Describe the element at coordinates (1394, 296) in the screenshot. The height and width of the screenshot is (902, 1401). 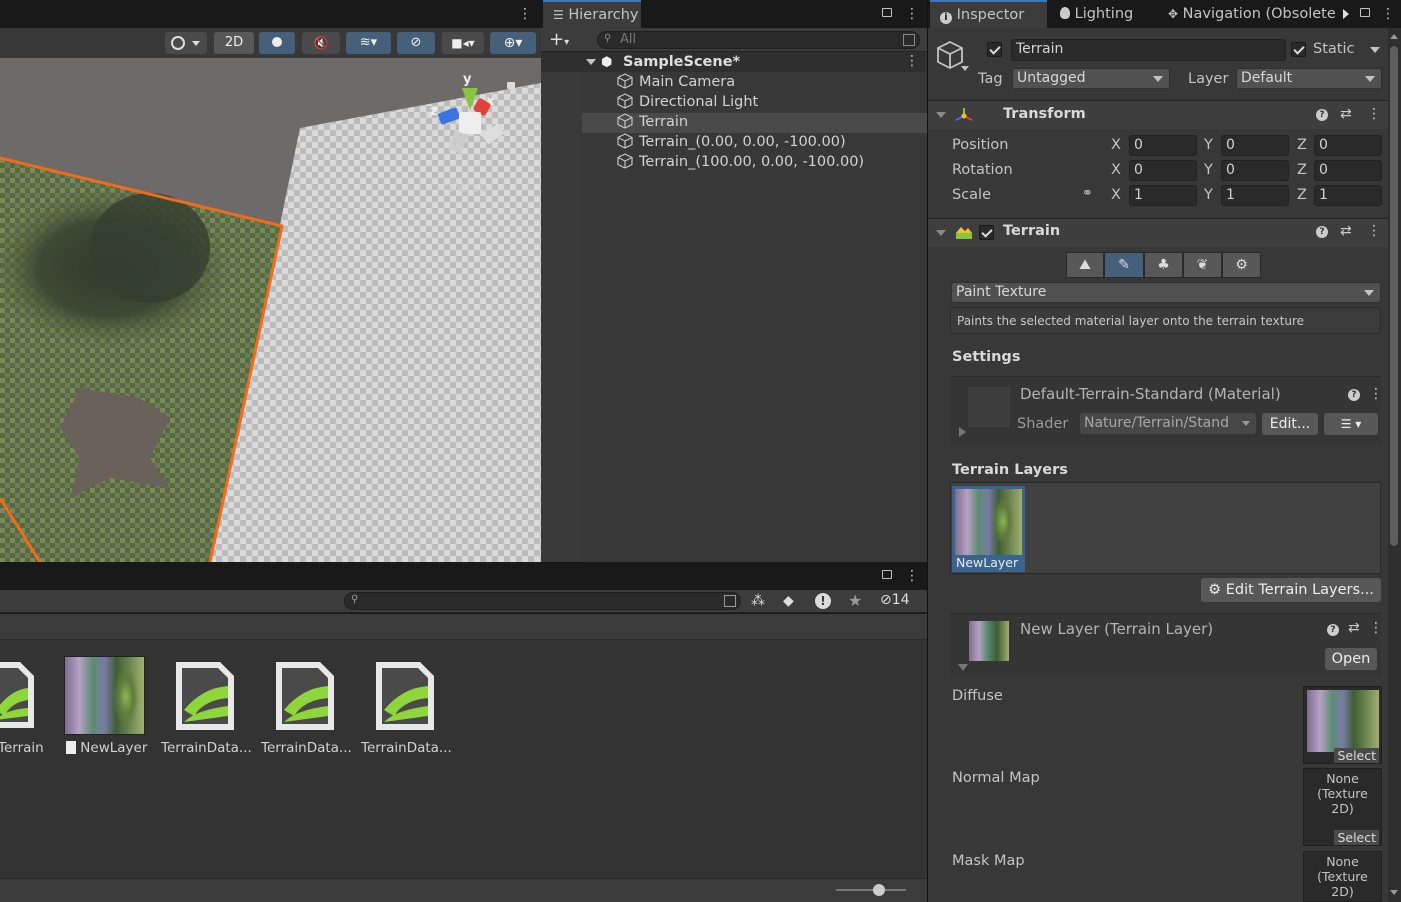
I see `scroll-thumb` at that location.